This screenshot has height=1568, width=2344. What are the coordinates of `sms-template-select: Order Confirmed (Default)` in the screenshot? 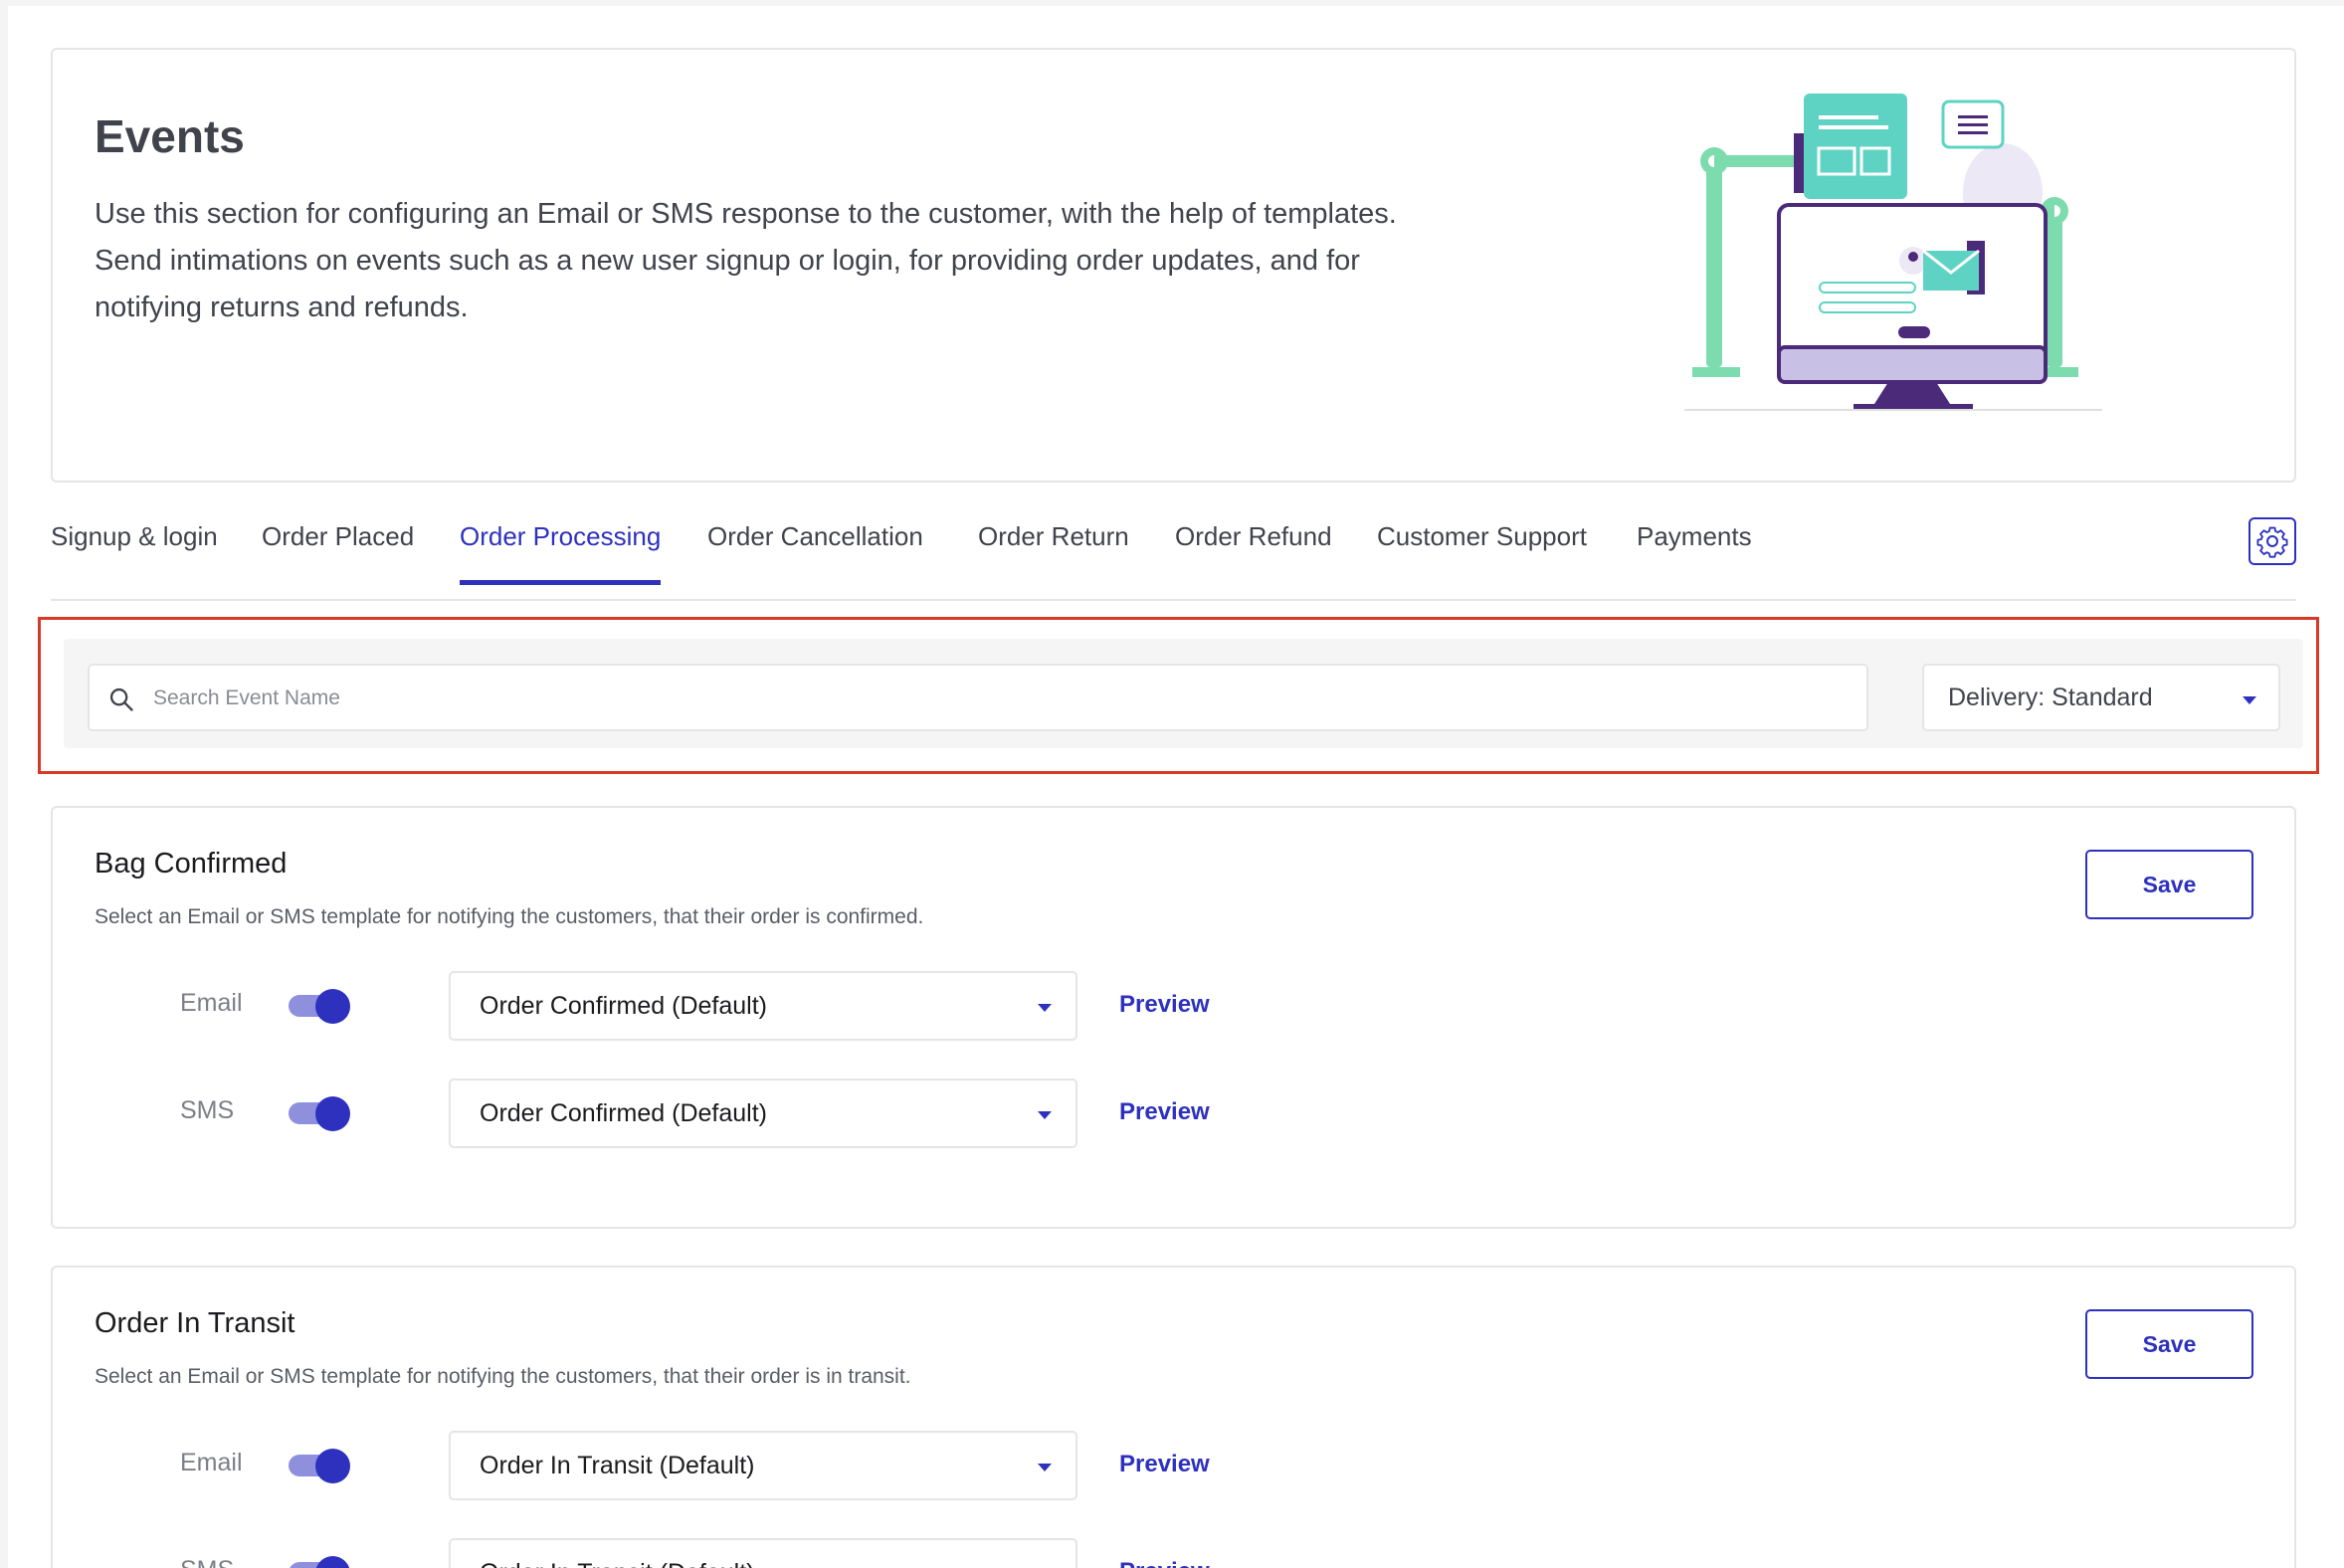 It's located at (763, 1113).